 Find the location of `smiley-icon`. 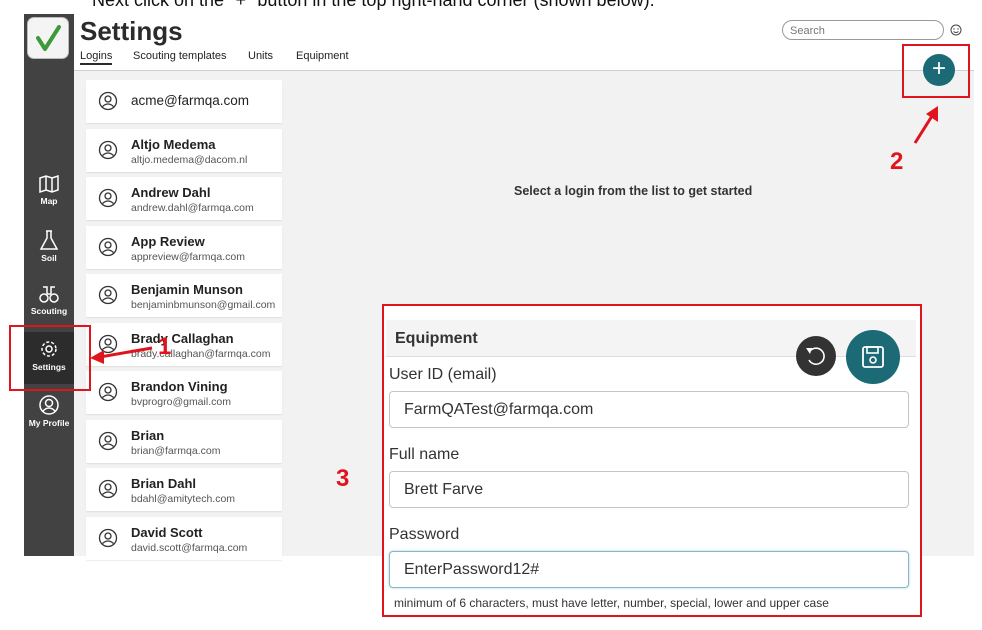

smiley-icon is located at coordinates (956, 30).